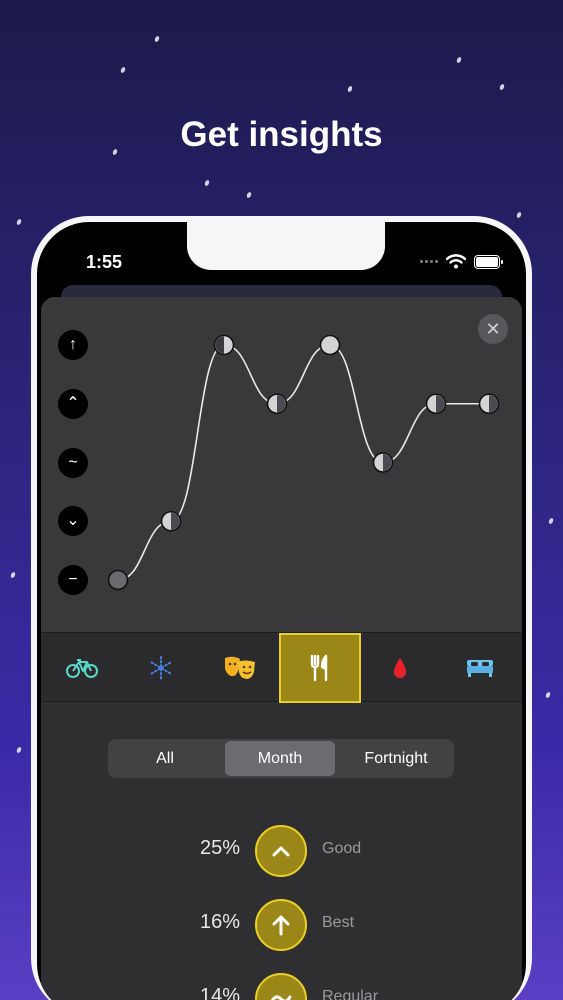  Describe the element at coordinates (456, 261) in the screenshot. I see `wifi-icon` at that location.